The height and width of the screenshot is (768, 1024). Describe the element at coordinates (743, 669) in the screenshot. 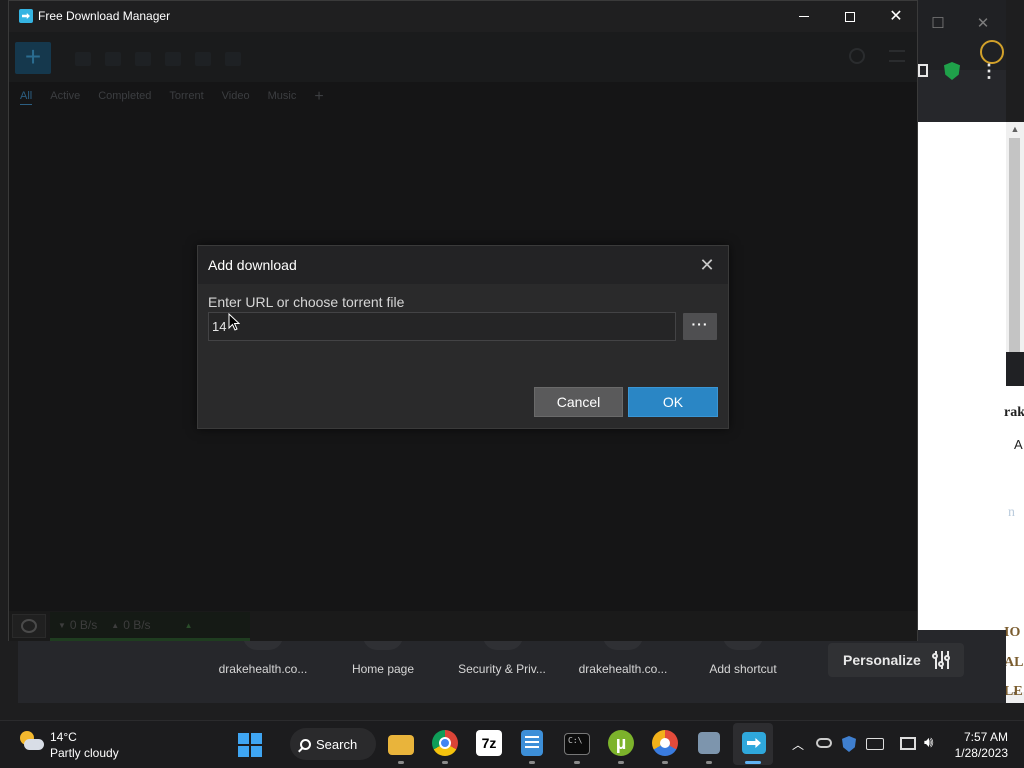

I see `add-shortcut: Add shortcut` at that location.